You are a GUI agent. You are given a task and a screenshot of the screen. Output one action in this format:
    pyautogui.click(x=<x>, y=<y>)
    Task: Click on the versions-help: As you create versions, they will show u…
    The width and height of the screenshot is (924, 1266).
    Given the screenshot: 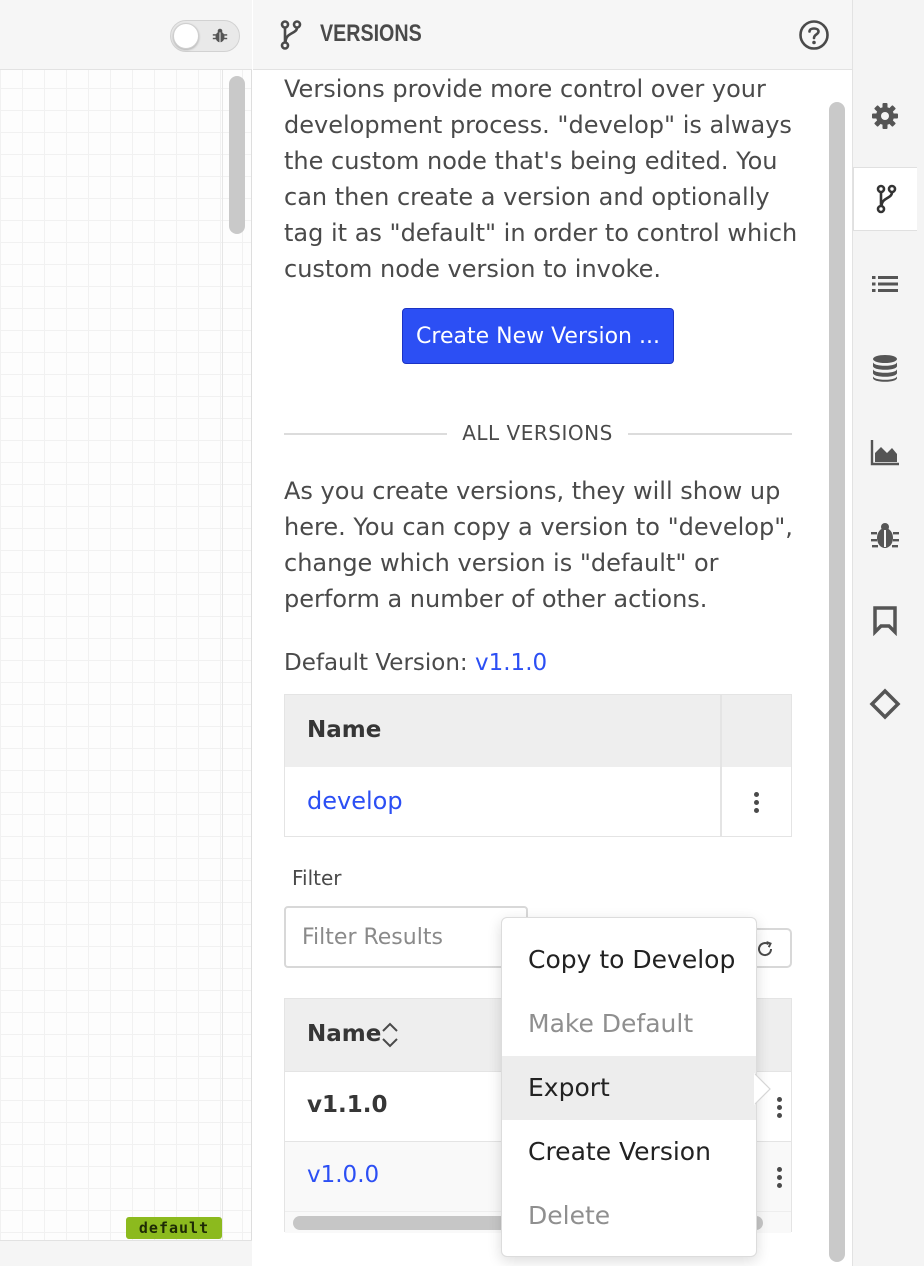 What is the action you would take?
    pyautogui.click(x=538, y=545)
    